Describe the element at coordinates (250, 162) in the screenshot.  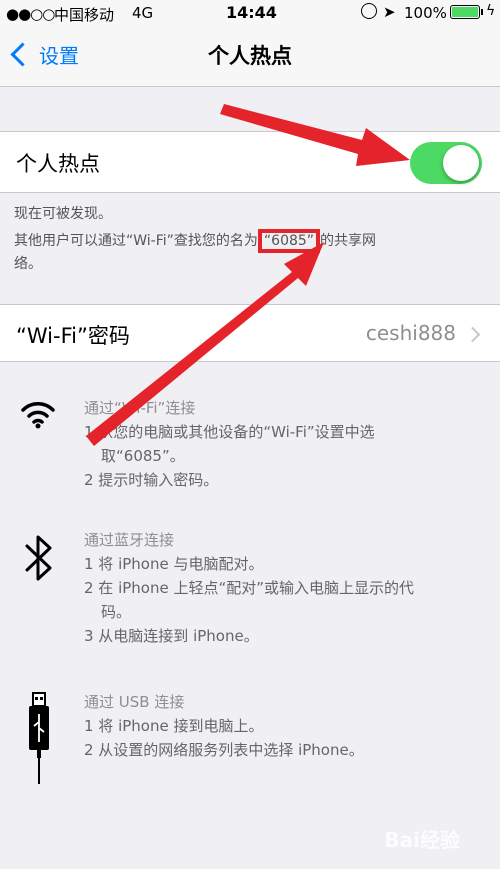
I see `hotspot-row: 个人热点` at that location.